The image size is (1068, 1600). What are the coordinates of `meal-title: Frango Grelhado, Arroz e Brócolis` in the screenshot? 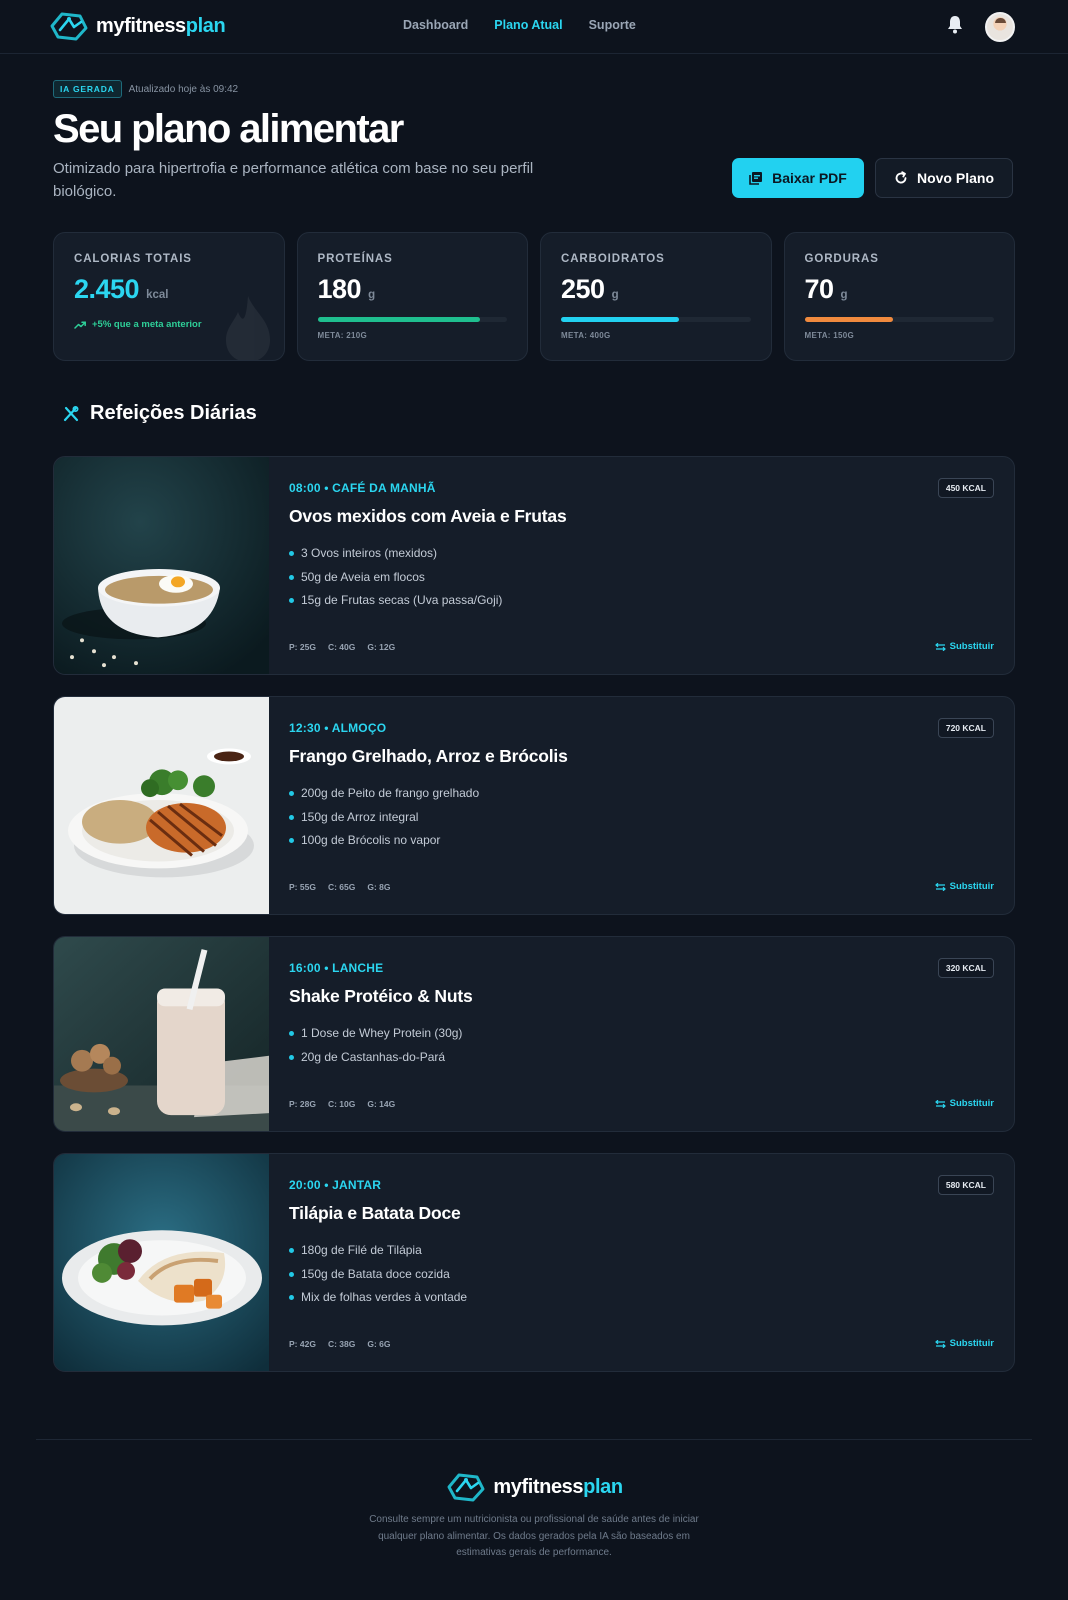 It's located at (428, 756).